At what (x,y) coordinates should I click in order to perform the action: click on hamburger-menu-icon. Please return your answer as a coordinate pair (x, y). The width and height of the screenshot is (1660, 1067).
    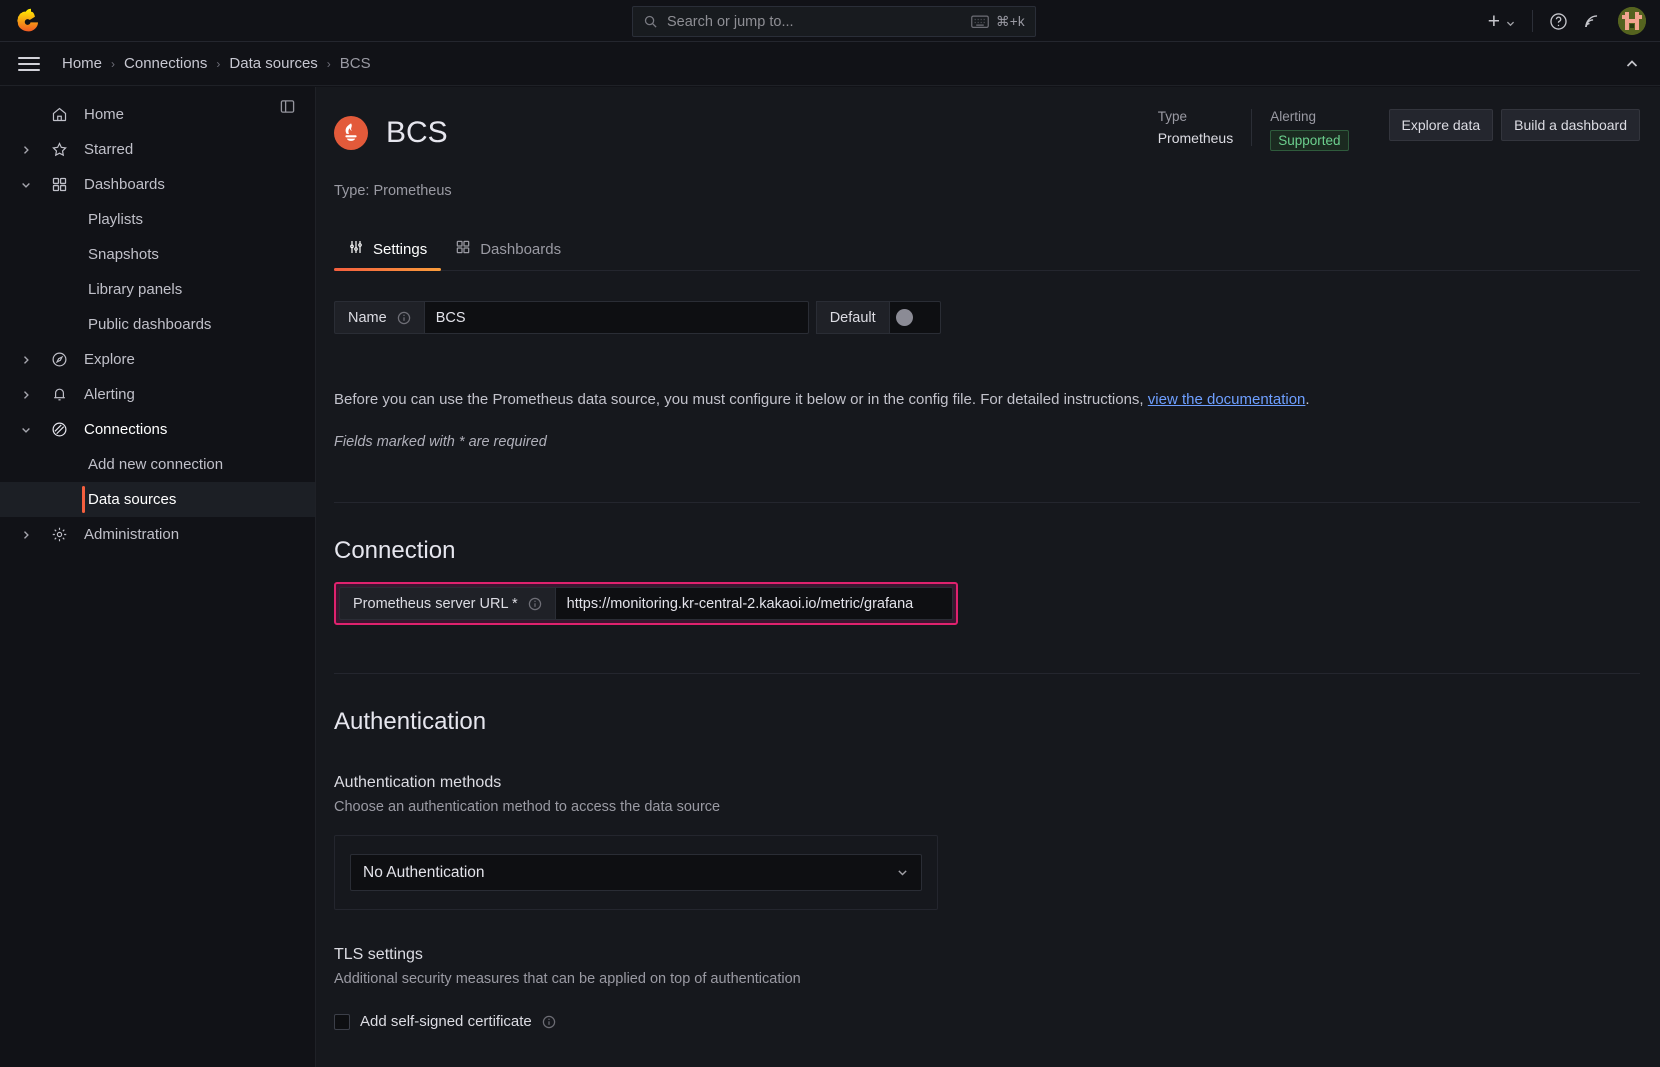
    Looking at the image, I should click on (29, 64).